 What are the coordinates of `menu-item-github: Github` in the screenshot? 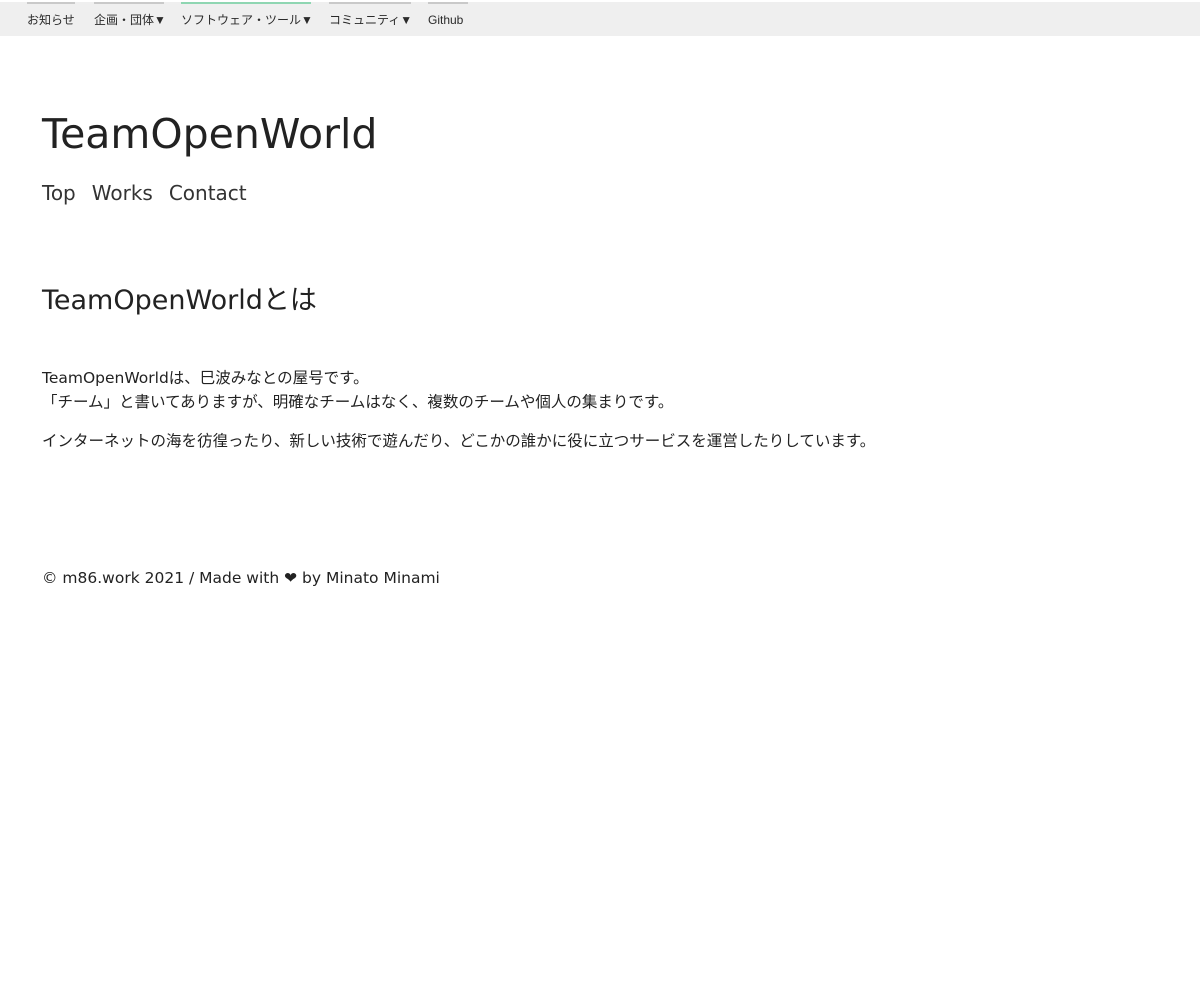 It's located at (448, 19).